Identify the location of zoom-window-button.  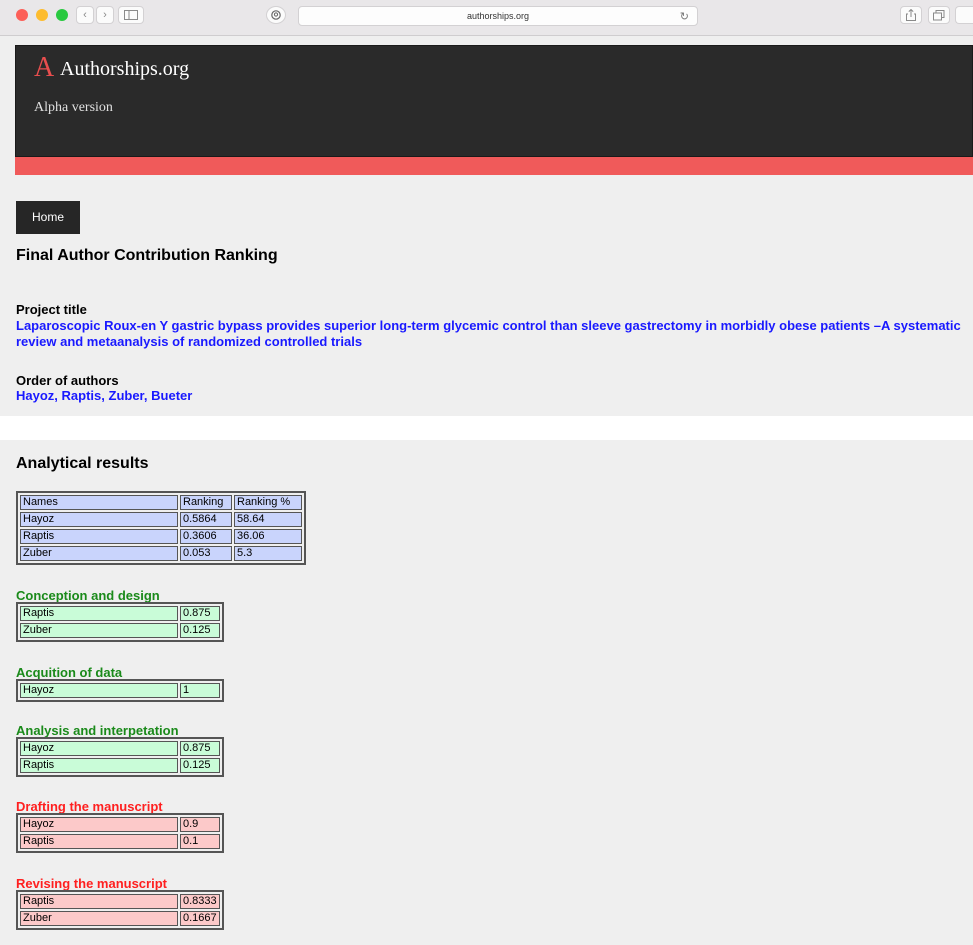
(62, 15).